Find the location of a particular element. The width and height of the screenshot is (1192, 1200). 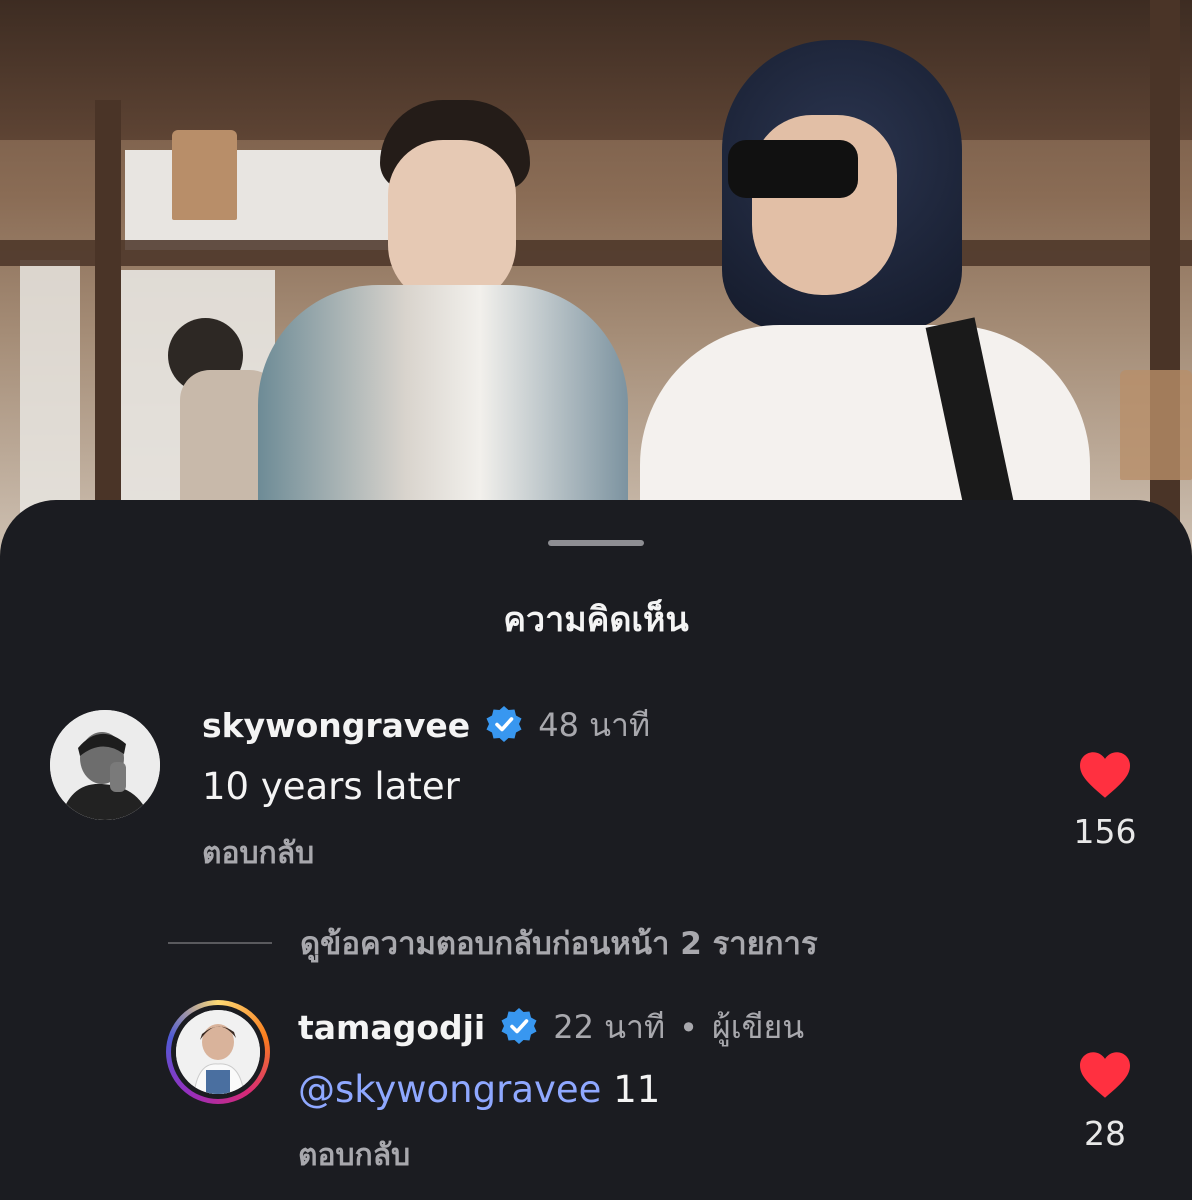

username: skywongravee is located at coordinates (336, 725).